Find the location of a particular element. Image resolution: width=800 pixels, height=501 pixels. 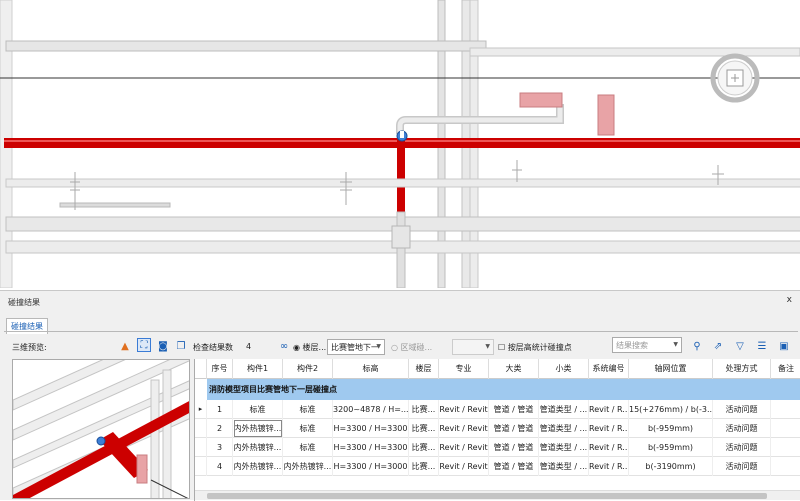

locate-pin-icon: ⚲ is located at coordinates (697, 346).